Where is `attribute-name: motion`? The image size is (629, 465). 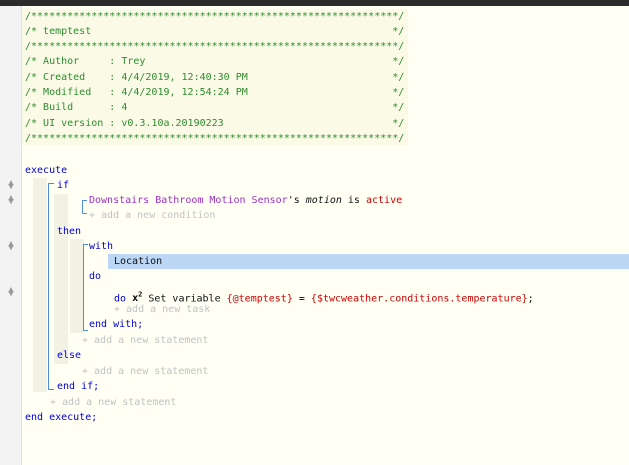
attribute-name: motion is located at coordinates (323, 200).